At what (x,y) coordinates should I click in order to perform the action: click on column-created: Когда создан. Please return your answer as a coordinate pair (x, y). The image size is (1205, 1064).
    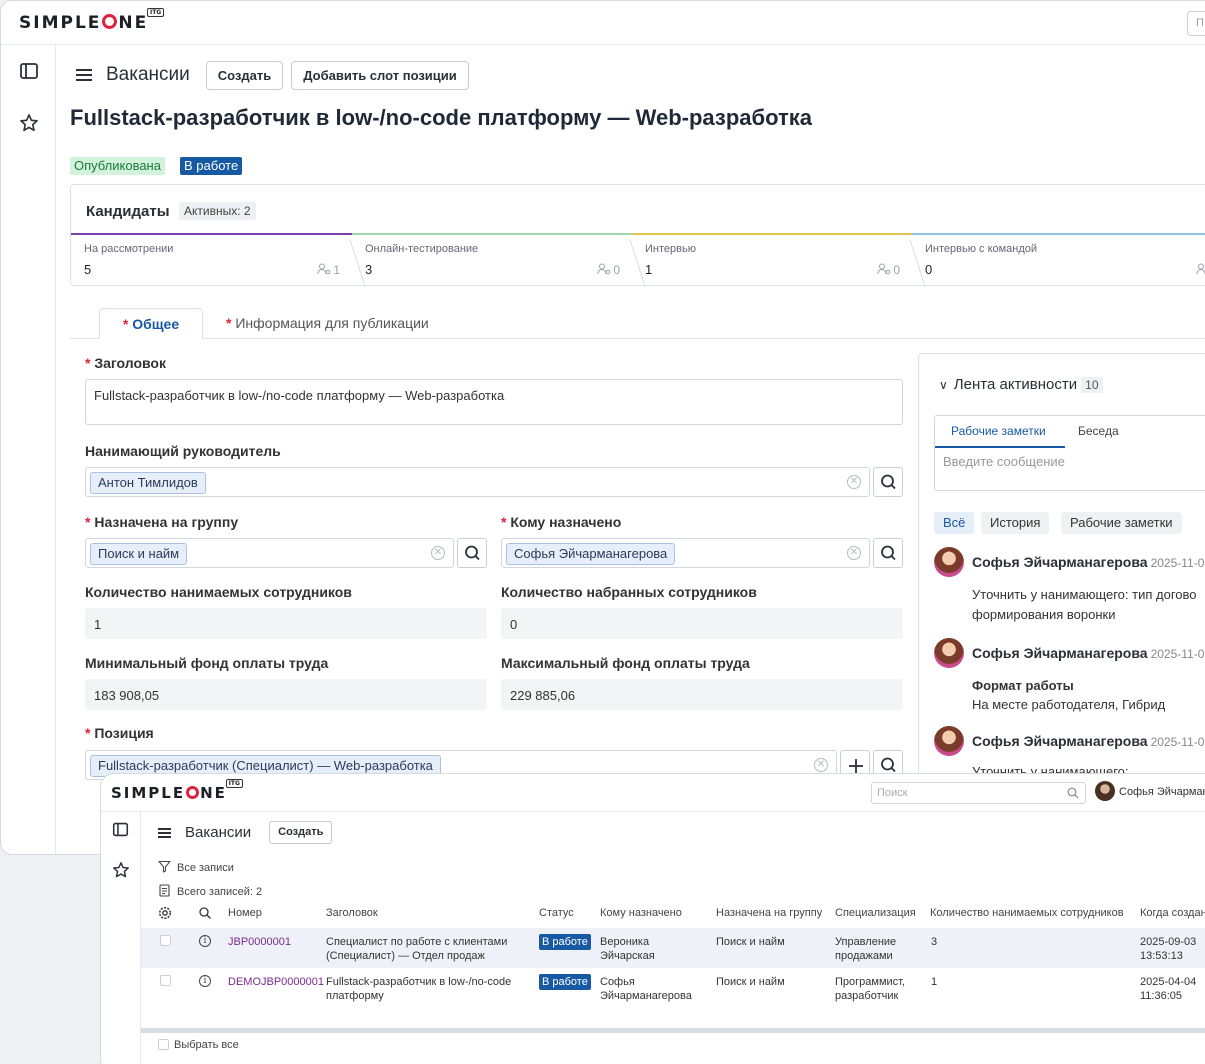
    Looking at the image, I should click on (1172, 913).